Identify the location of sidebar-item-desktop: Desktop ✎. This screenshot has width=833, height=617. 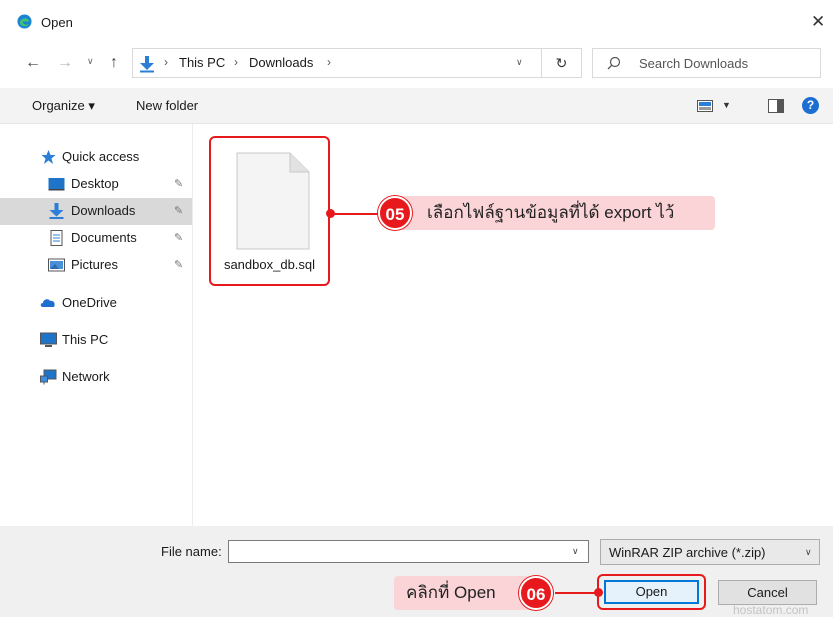
(96, 184).